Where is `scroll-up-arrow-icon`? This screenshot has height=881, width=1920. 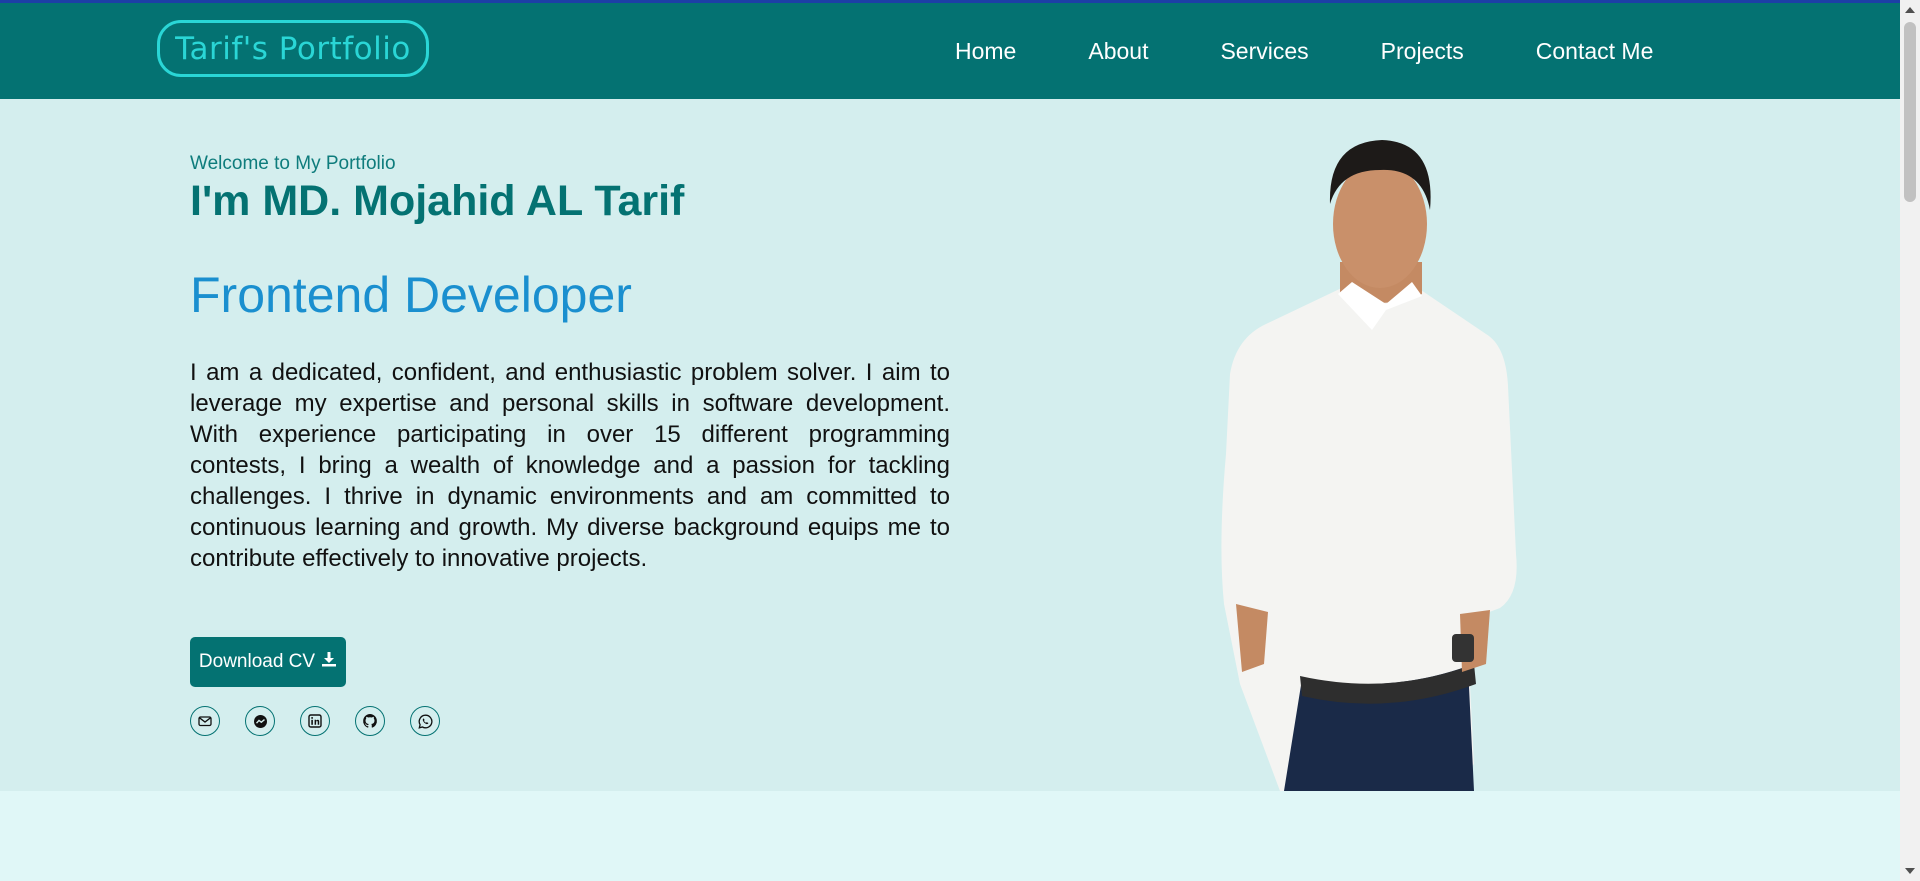 scroll-up-arrow-icon is located at coordinates (1910, 10).